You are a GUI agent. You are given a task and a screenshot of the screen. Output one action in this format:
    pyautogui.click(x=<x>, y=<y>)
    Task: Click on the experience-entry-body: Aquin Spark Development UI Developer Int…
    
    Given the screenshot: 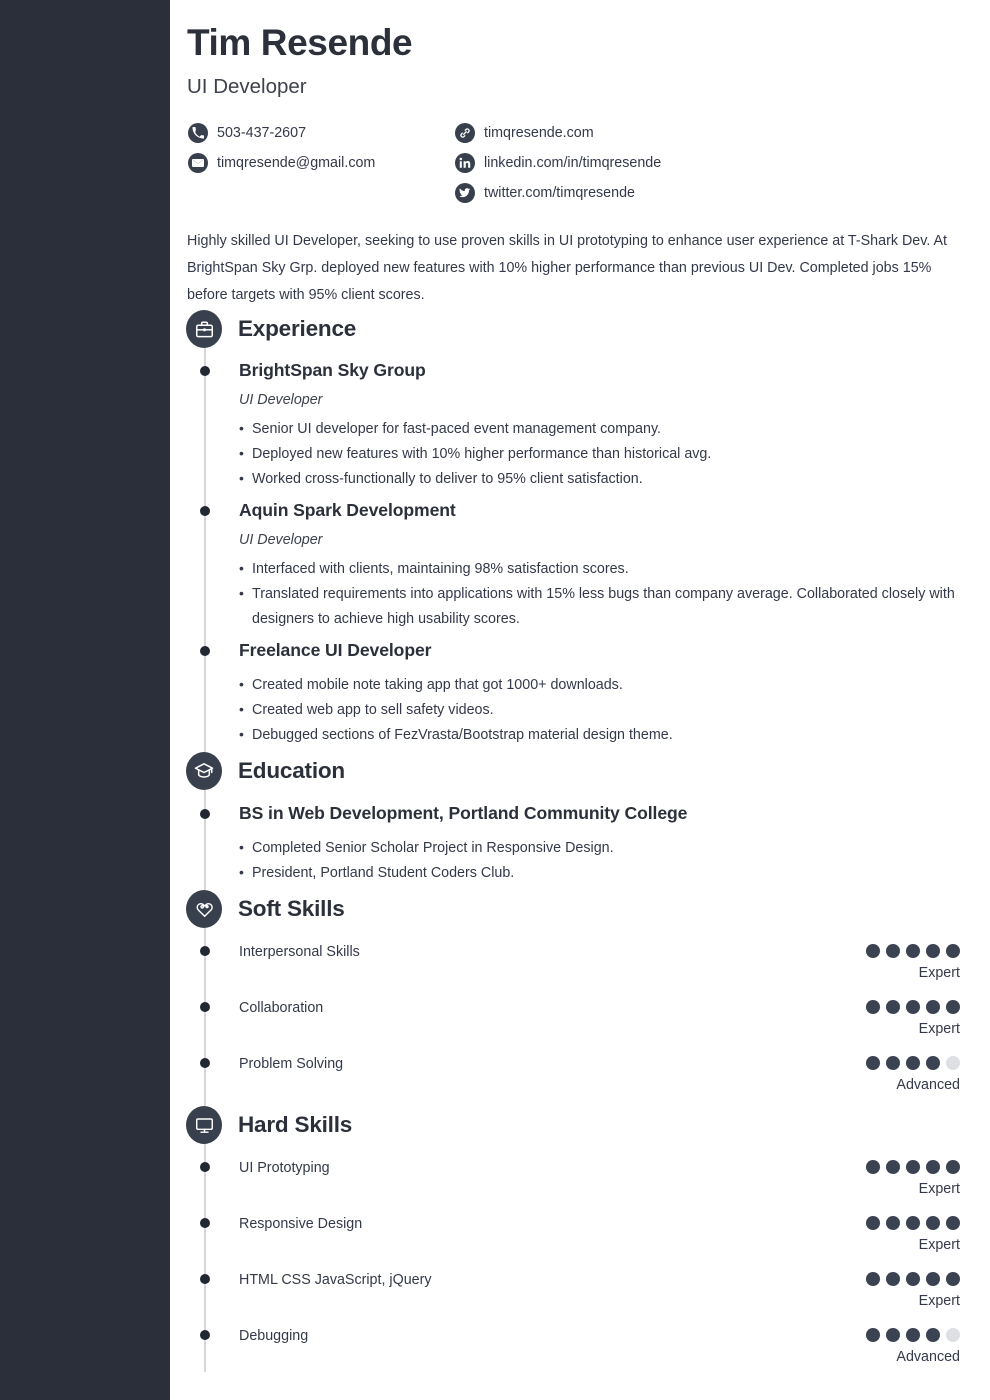 What is the action you would take?
    pyautogui.click(x=604, y=566)
    